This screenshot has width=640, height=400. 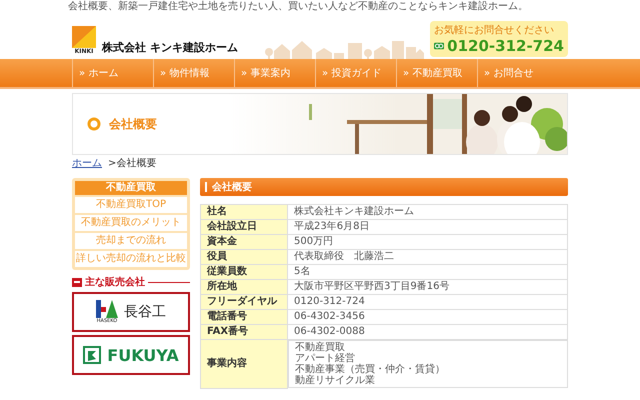 I want to click on table-label-cell: フリーダイヤル, so click(x=244, y=302).